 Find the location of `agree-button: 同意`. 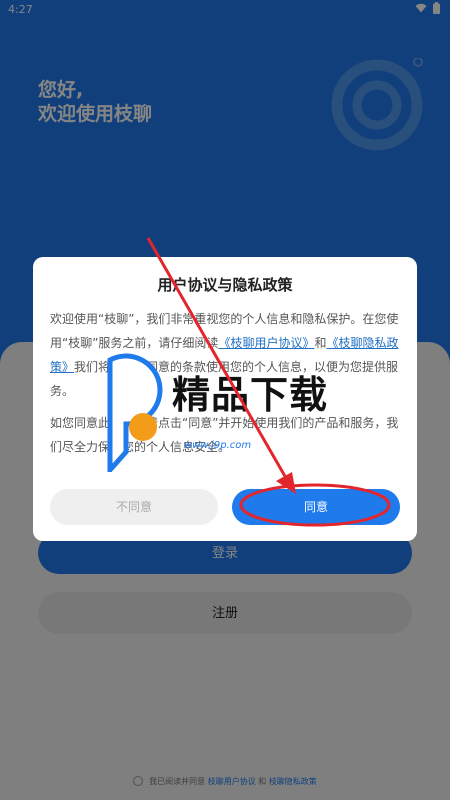

agree-button: 同意 is located at coordinates (316, 507).